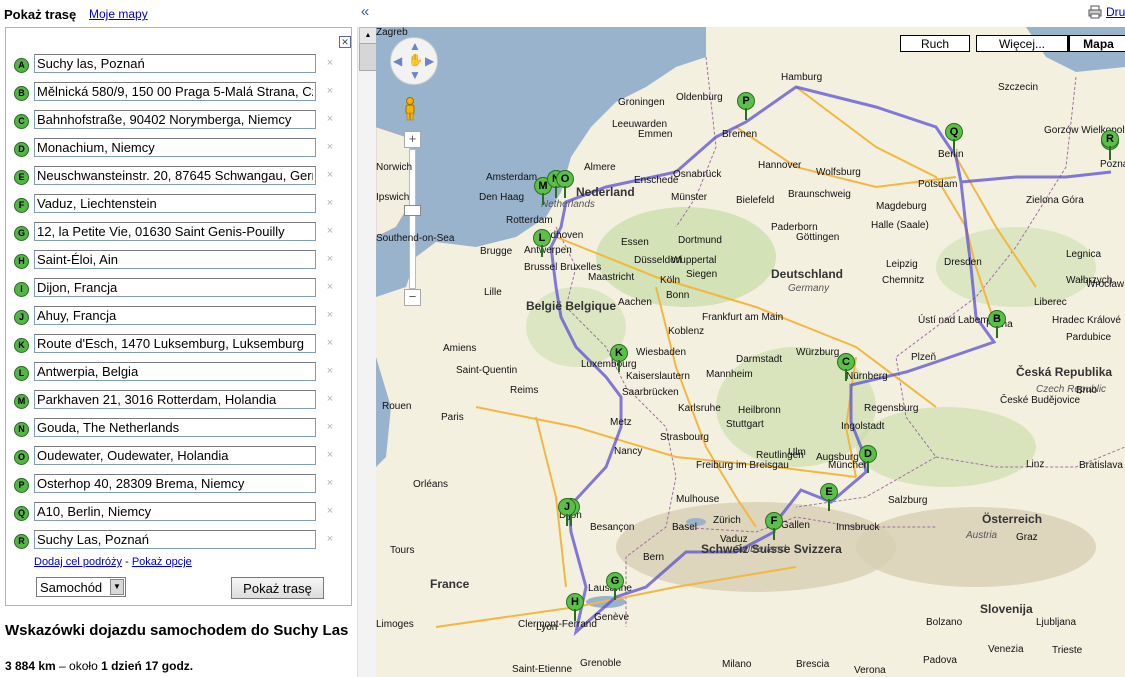  I want to click on pan-up-icon: ▲, so click(415, 46).